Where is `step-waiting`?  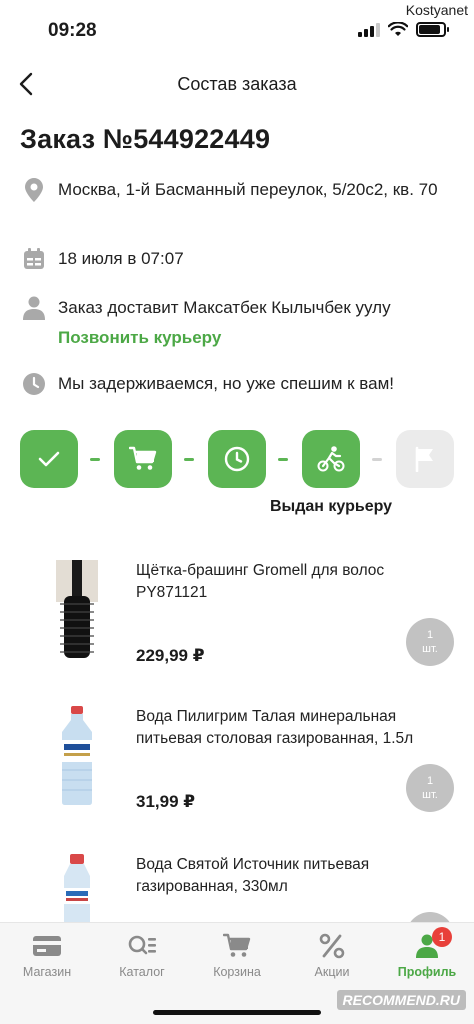
step-waiting is located at coordinates (237, 459).